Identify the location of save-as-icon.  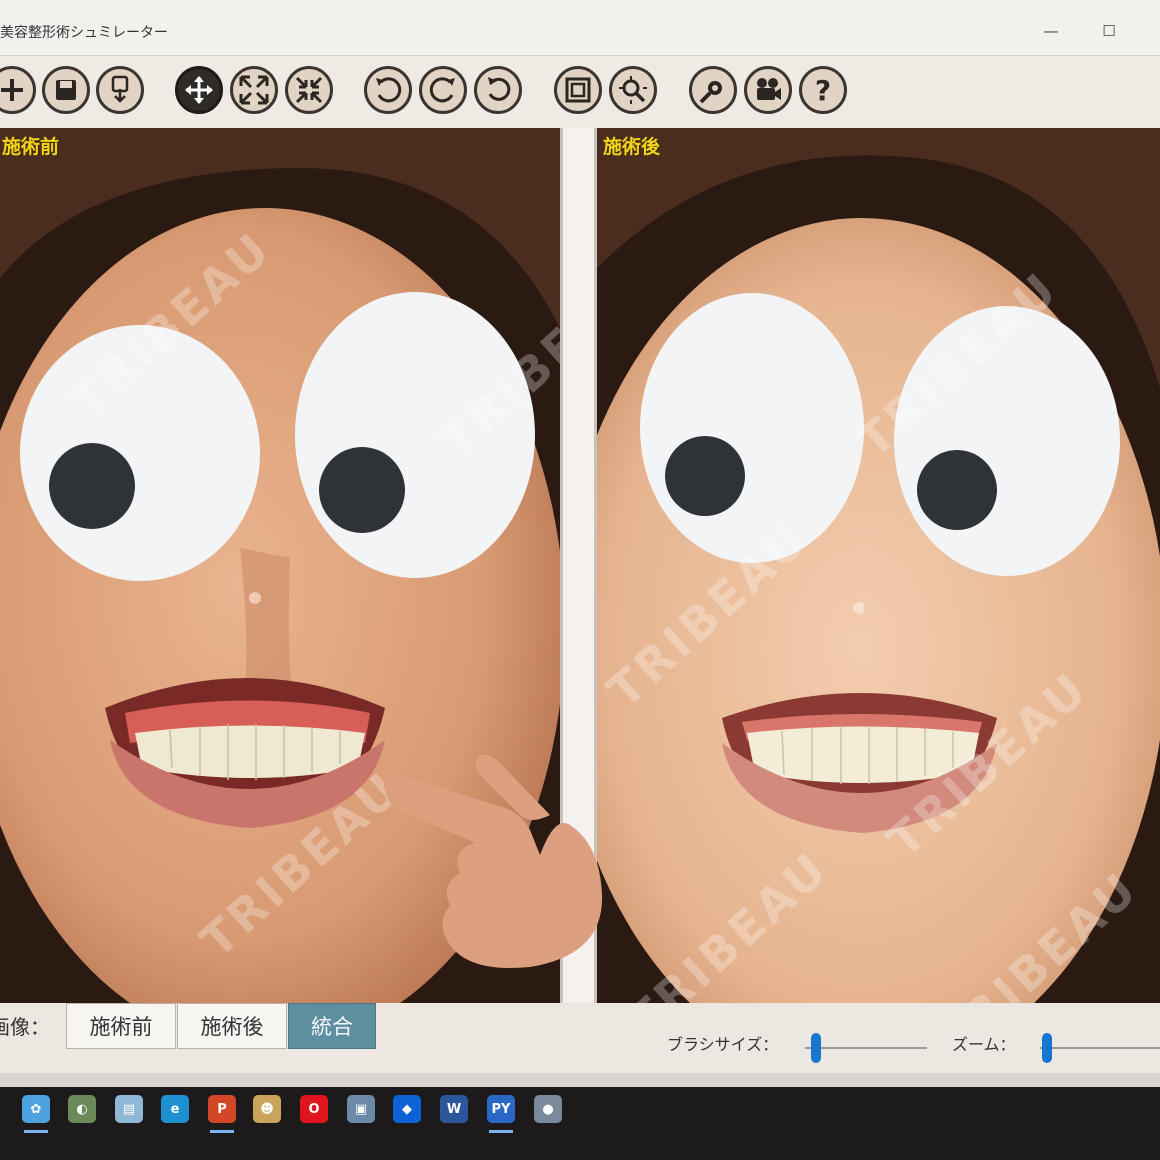
(120, 89).